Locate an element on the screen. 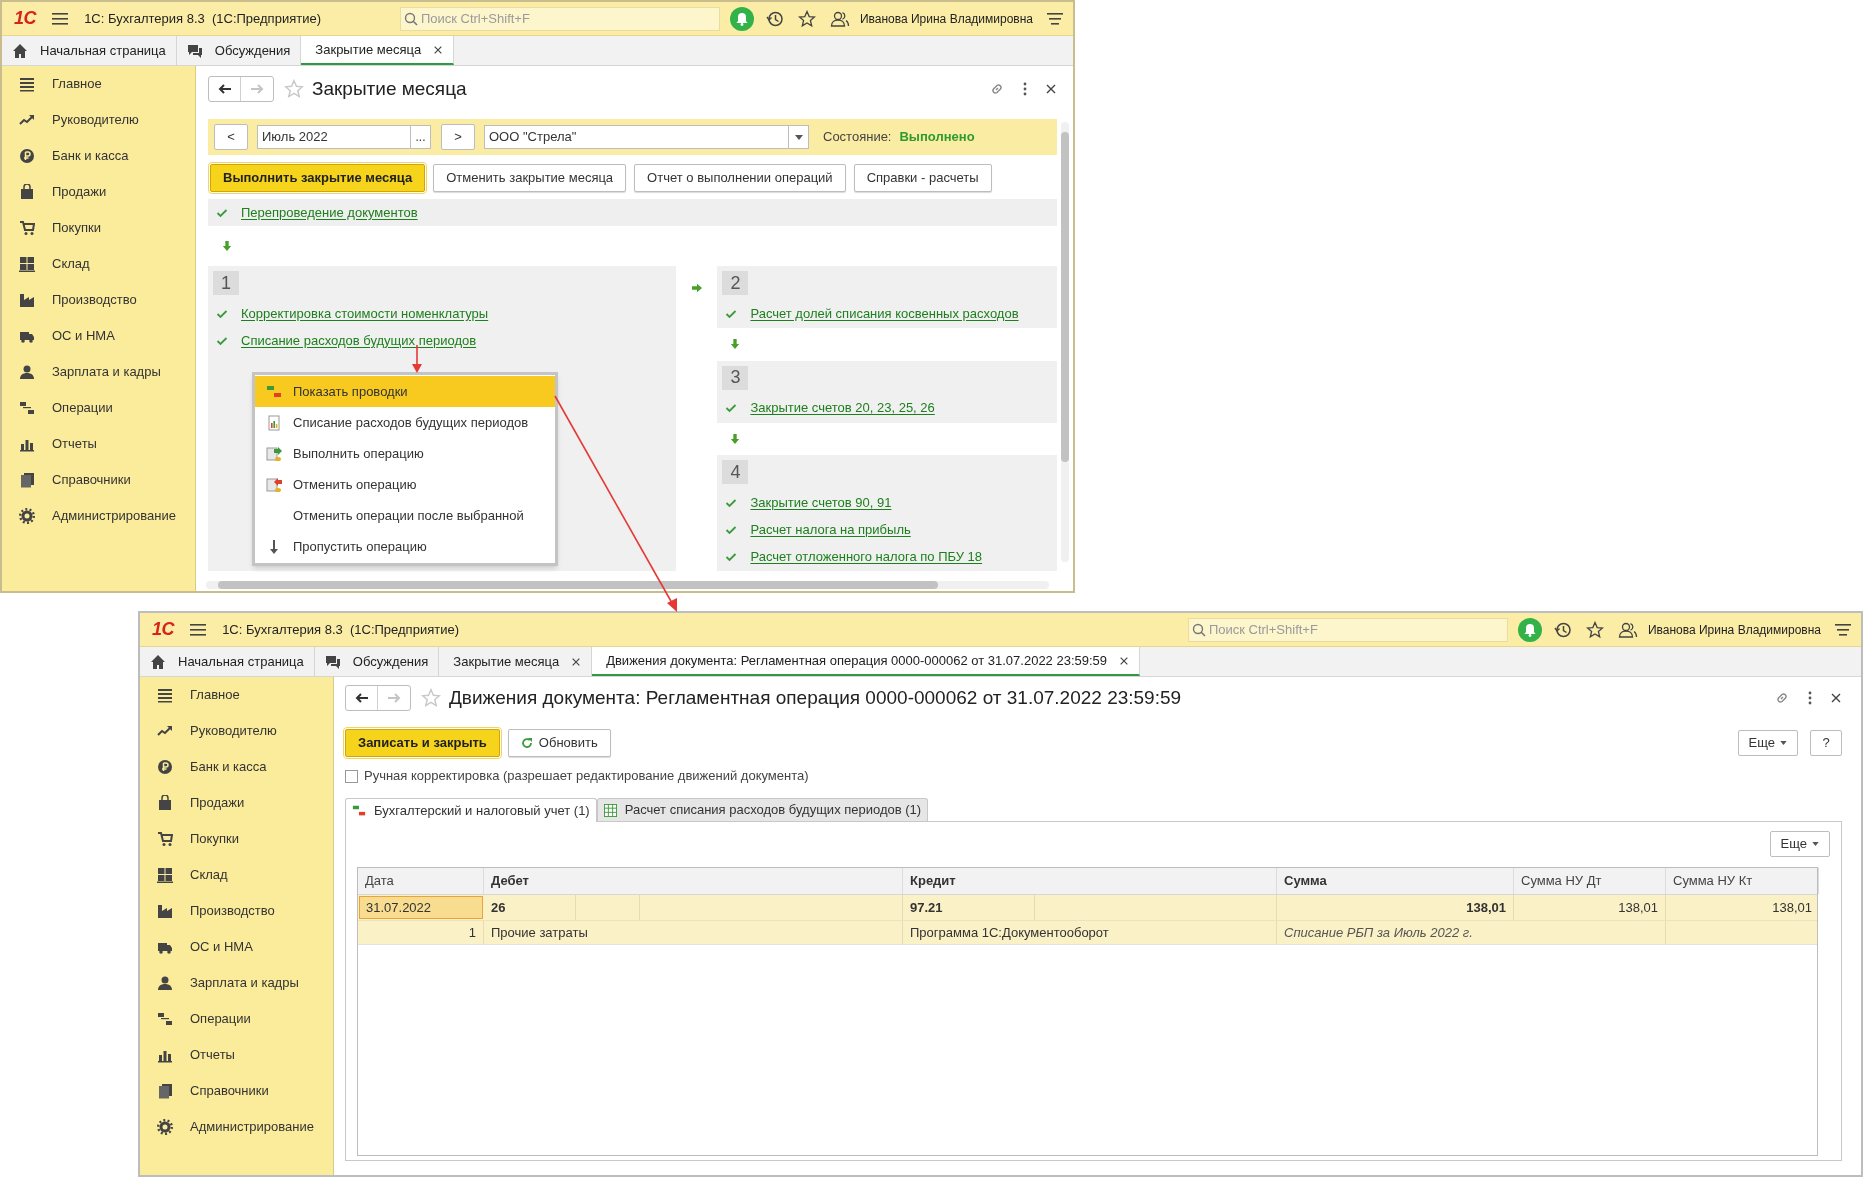 This screenshot has height=1177, width=1863. action-button: Выполнить закрытие месяца is located at coordinates (318, 178).